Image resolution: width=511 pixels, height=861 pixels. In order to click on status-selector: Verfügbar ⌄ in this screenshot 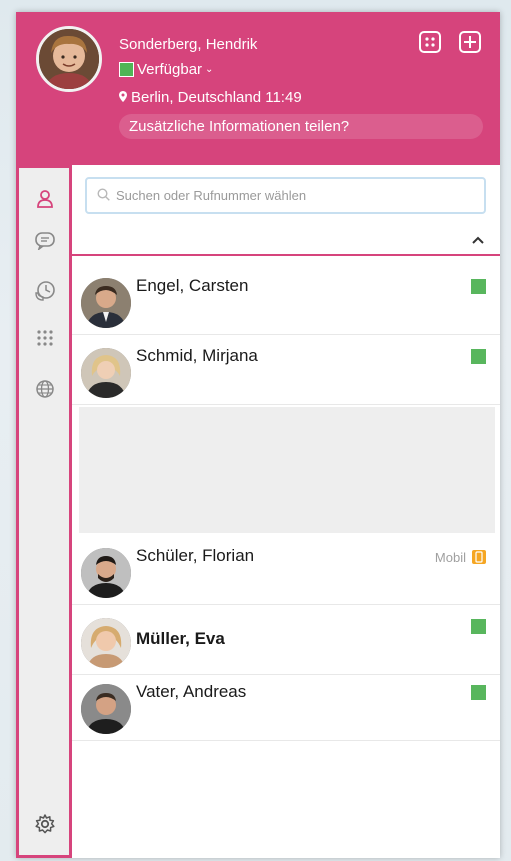, I will do `click(166, 69)`.